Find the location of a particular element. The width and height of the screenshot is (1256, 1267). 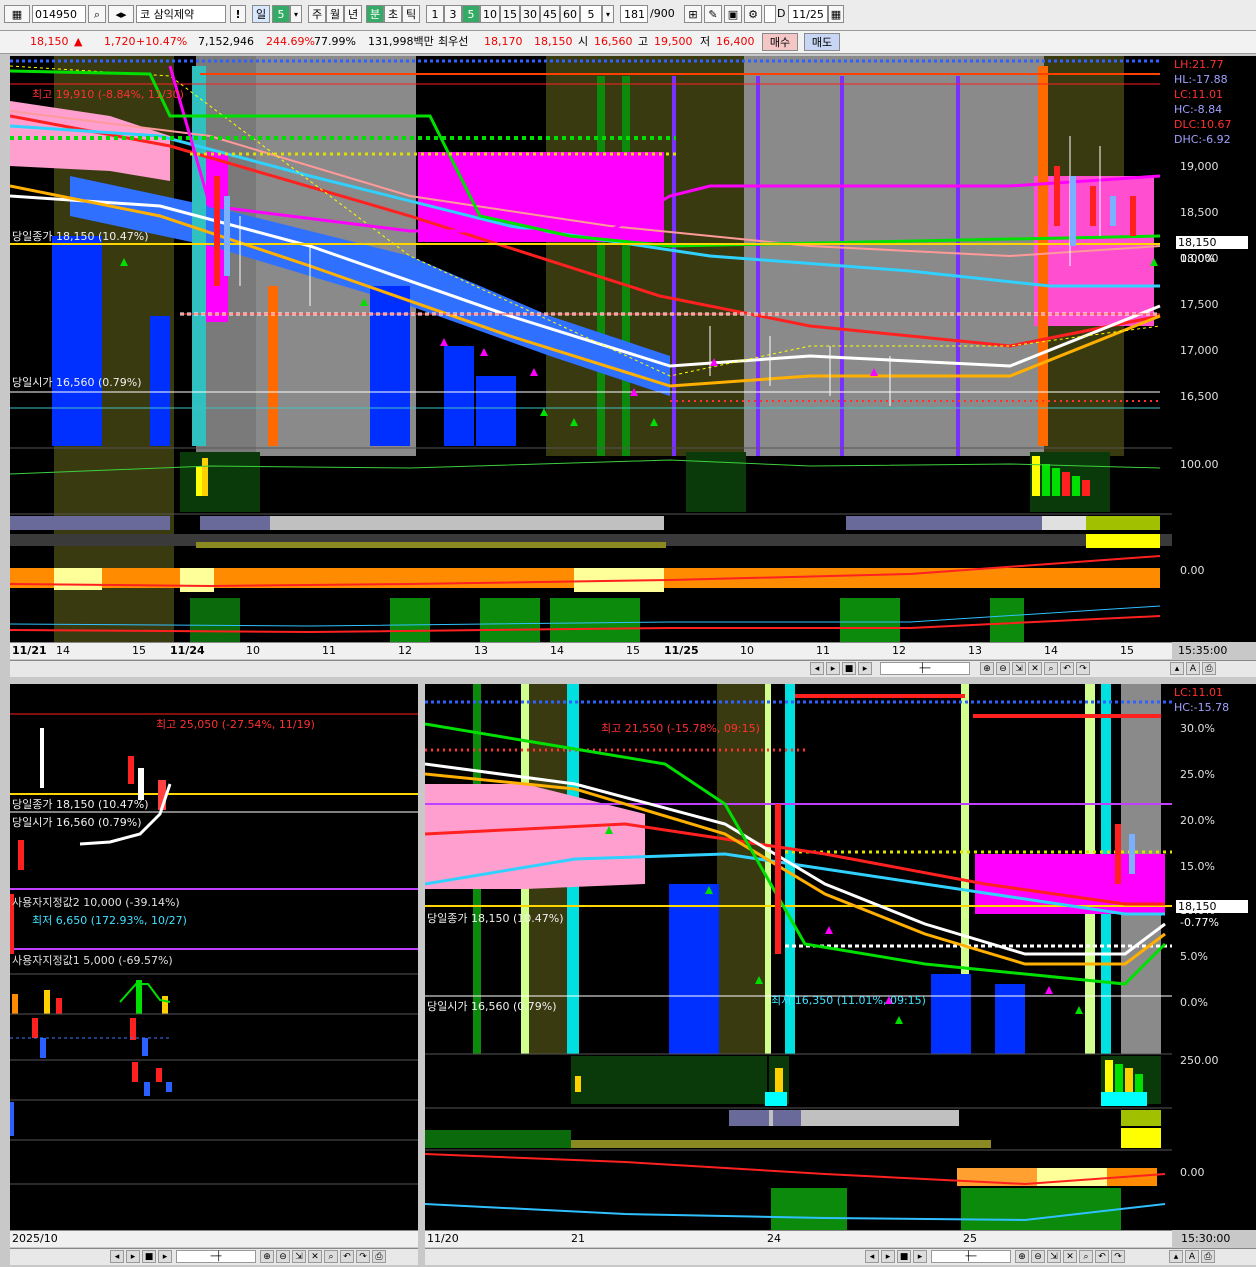

period-year-button: 년 is located at coordinates (353, 14).